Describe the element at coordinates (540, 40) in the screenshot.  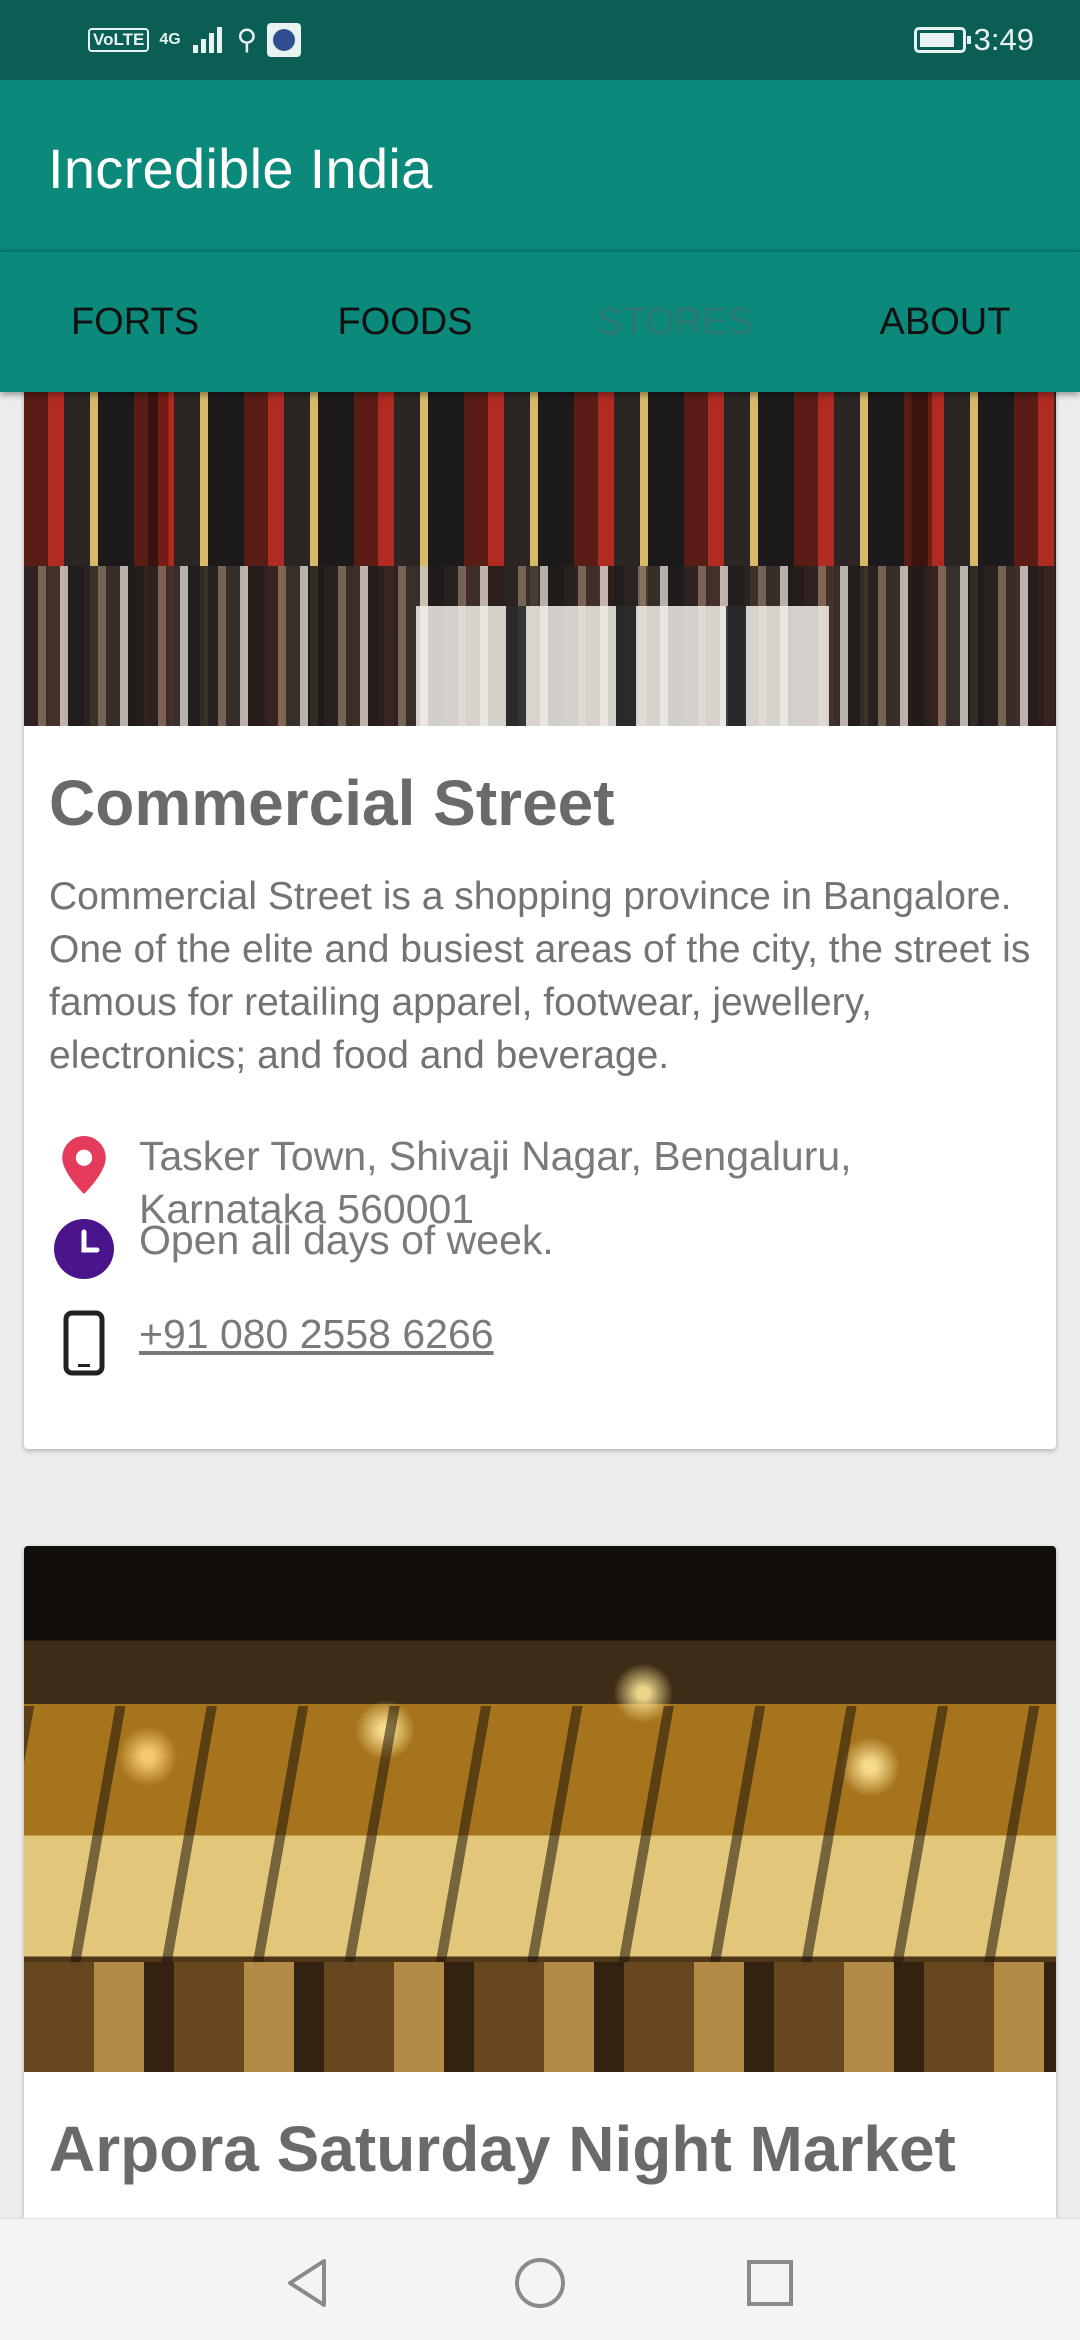
I see `status-bar: VoLTE 4G ⚲ 3:49` at that location.